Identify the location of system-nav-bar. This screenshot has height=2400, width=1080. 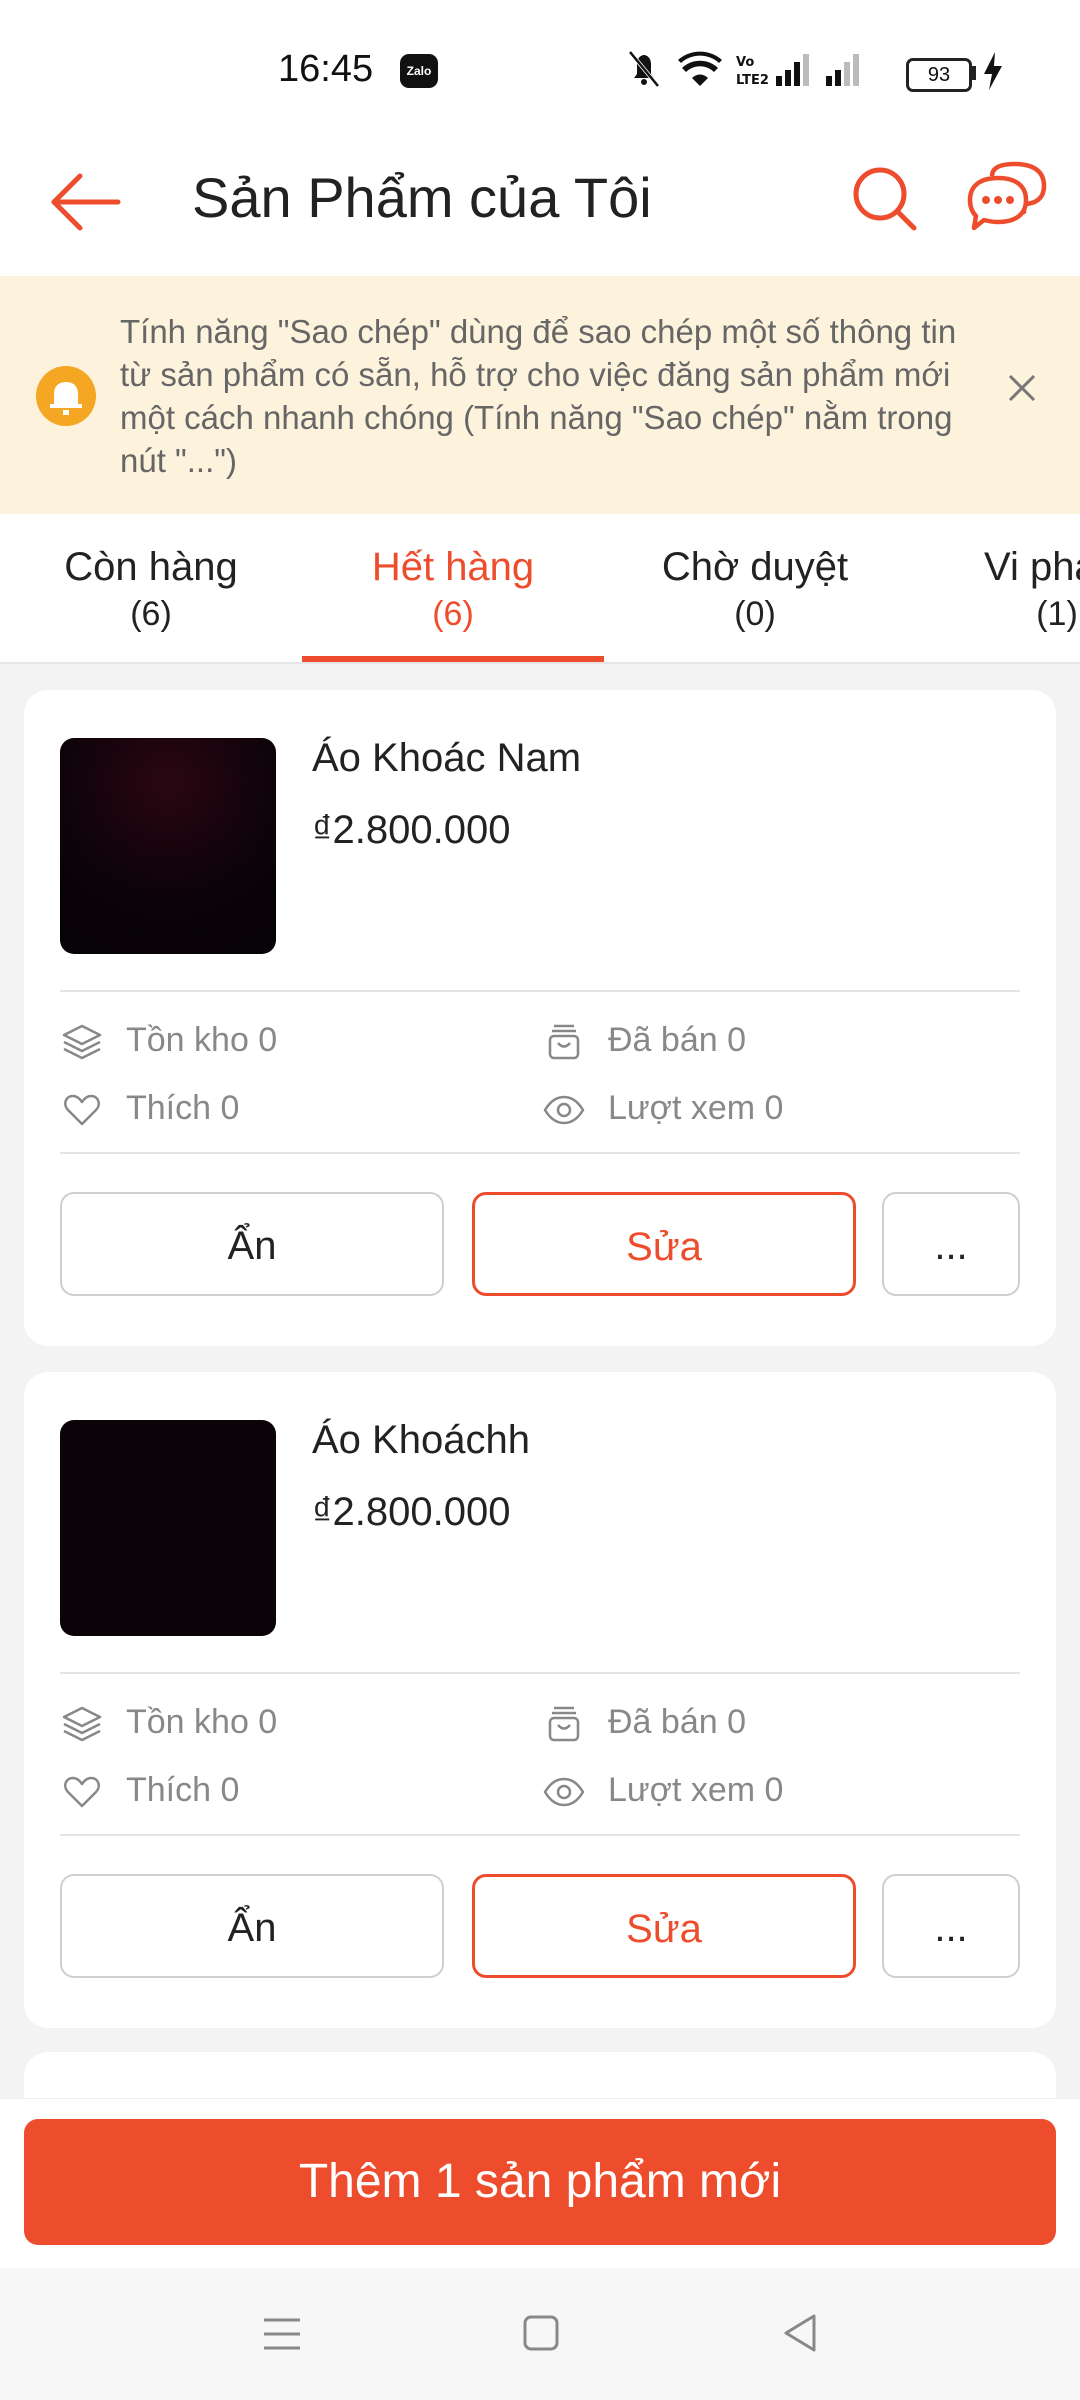
(540, 2334).